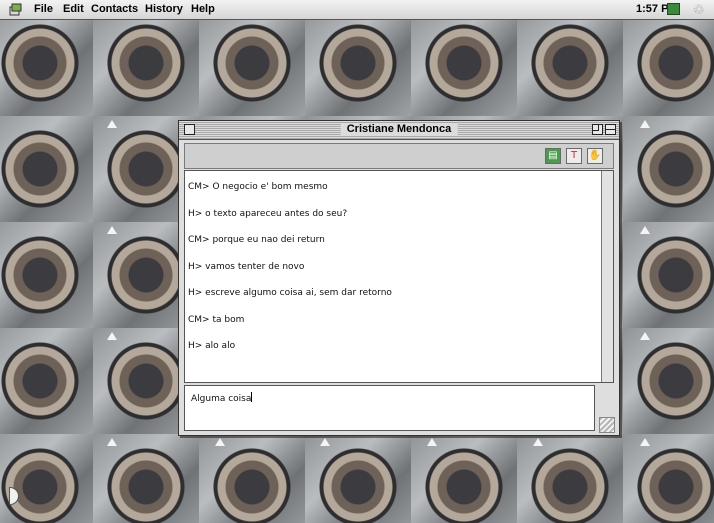 The height and width of the screenshot is (523, 714). Describe the element at coordinates (607, 425) in the screenshot. I see `resize-grow-box` at that location.